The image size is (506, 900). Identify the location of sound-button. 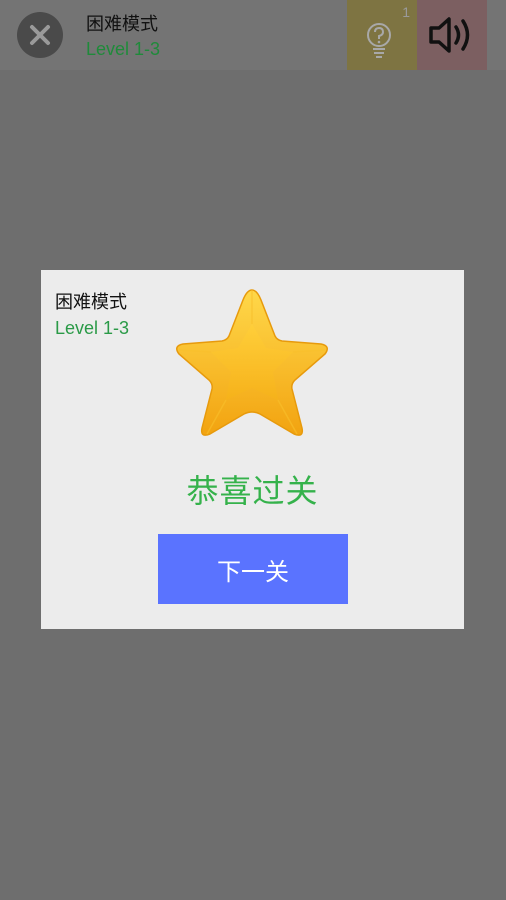
(452, 35).